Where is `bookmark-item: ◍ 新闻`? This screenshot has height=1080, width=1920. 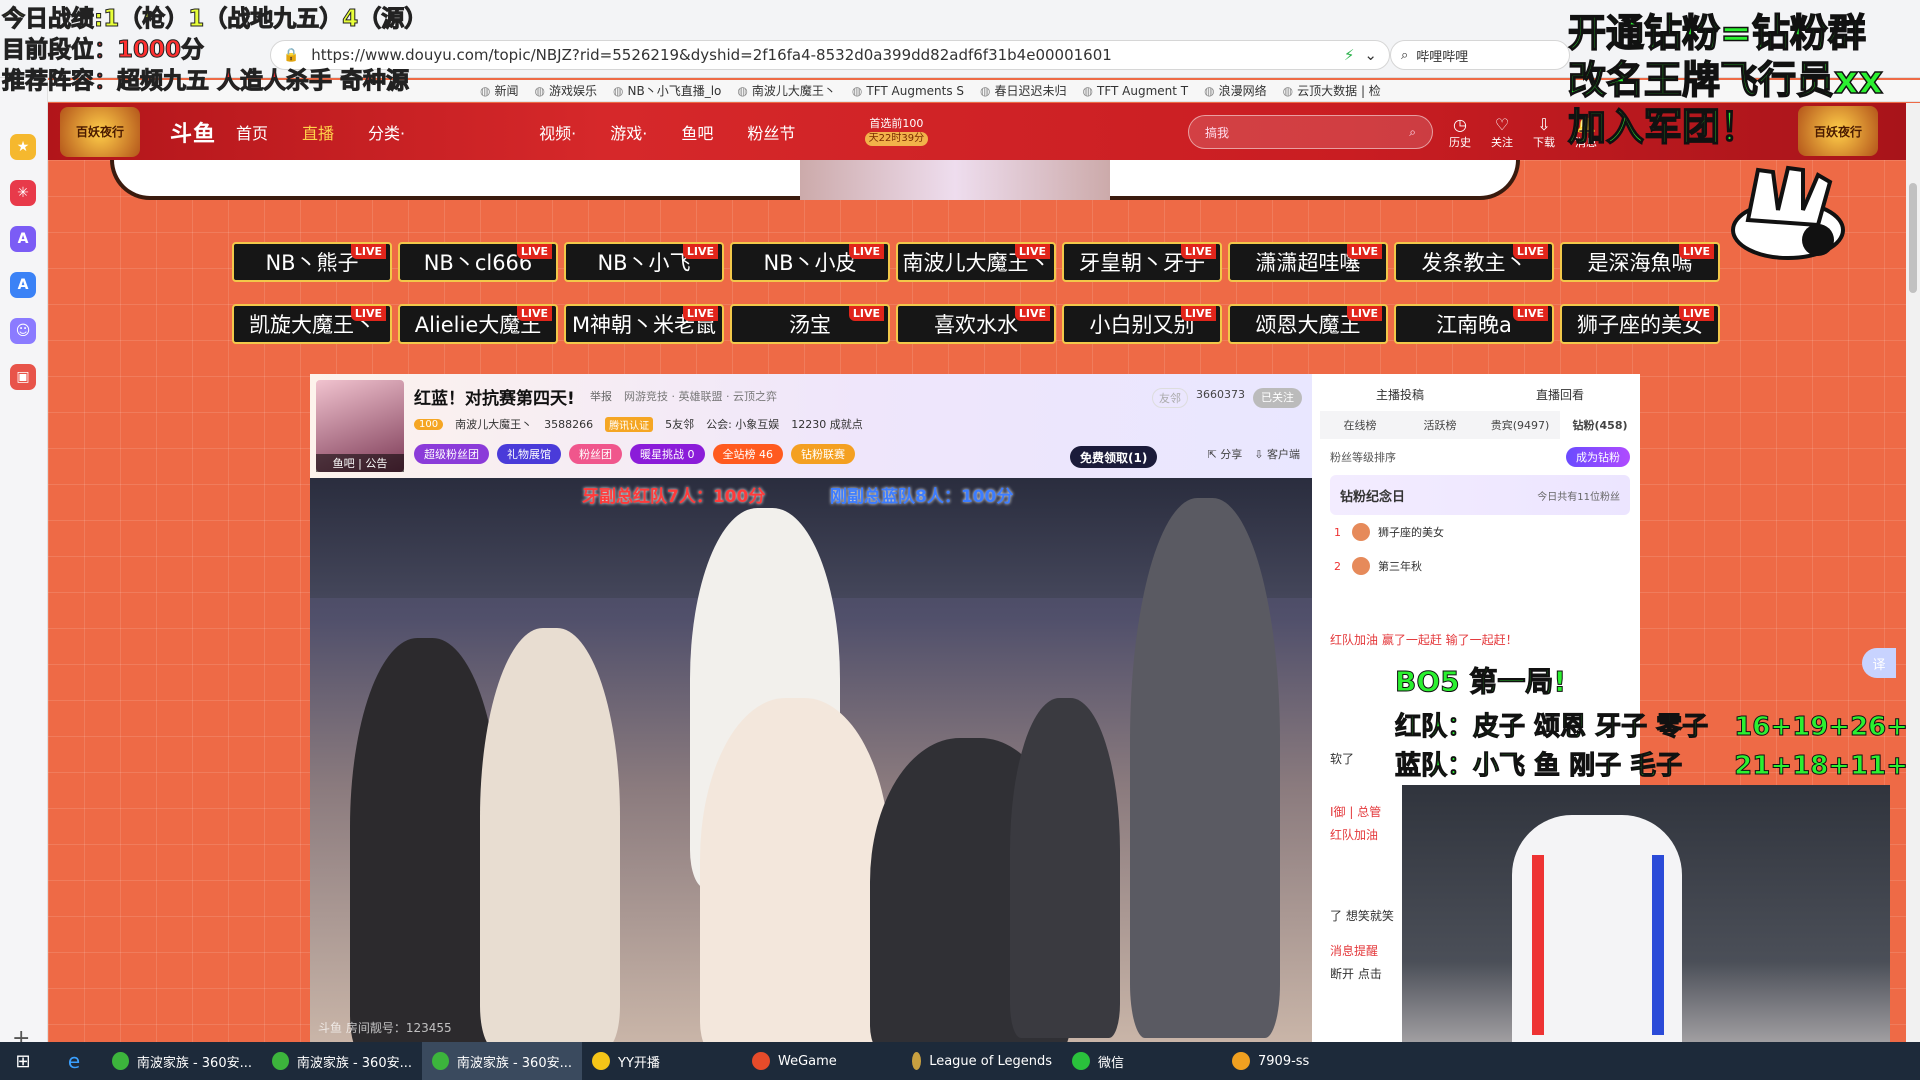 bookmark-item: ◍ 新闻 is located at coordinates (499, 90).